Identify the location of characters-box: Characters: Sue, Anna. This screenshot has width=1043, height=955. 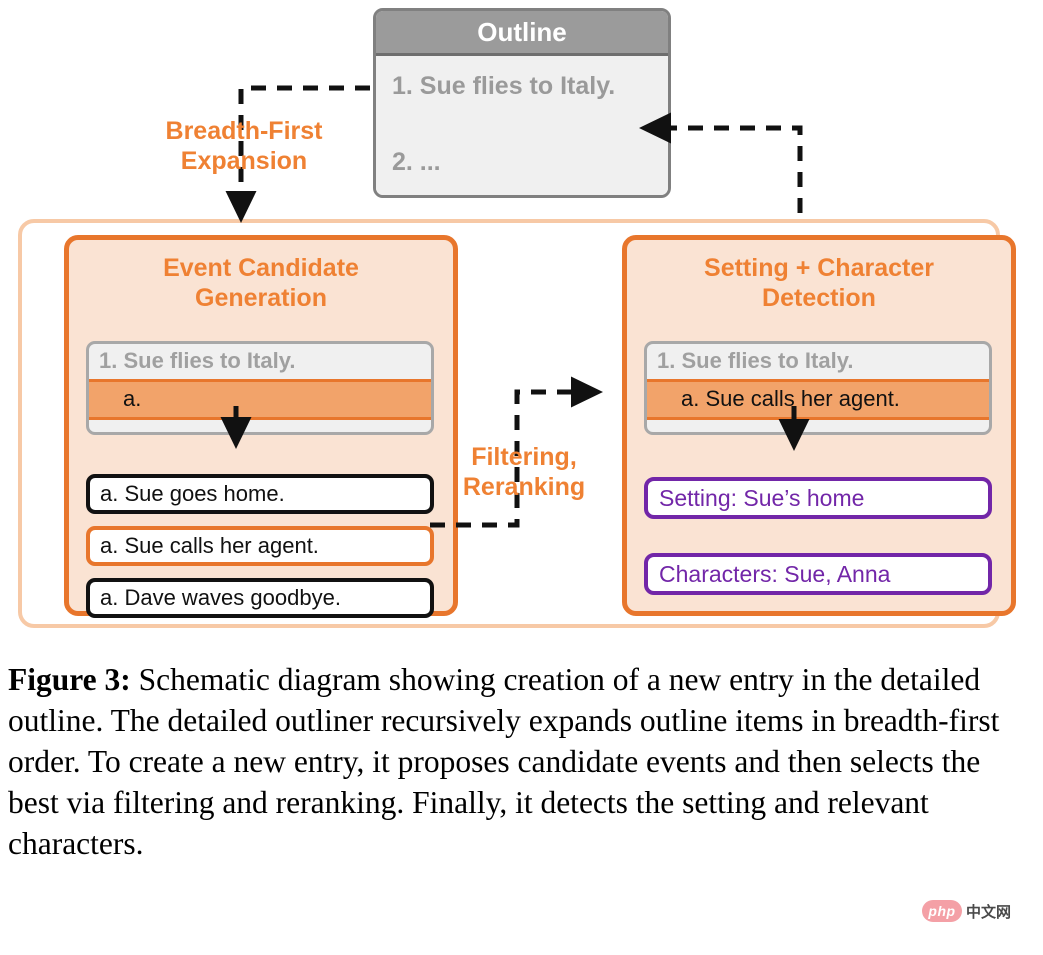
(818, 574).